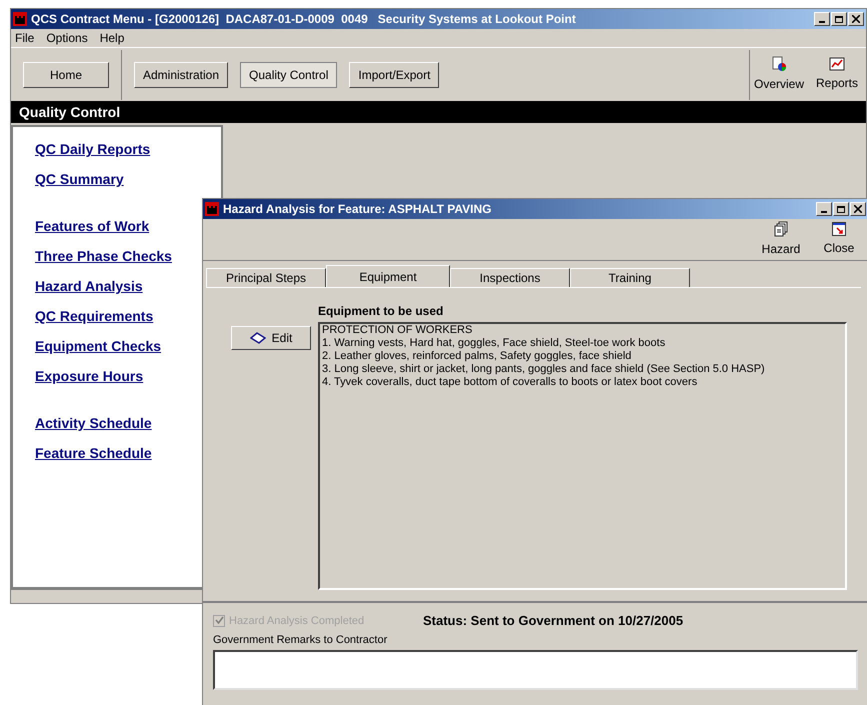  What do you see at coordinates (438, 112) in the screenshot?
I see `section-header: Quality Control` at bounding box center [438, 112].